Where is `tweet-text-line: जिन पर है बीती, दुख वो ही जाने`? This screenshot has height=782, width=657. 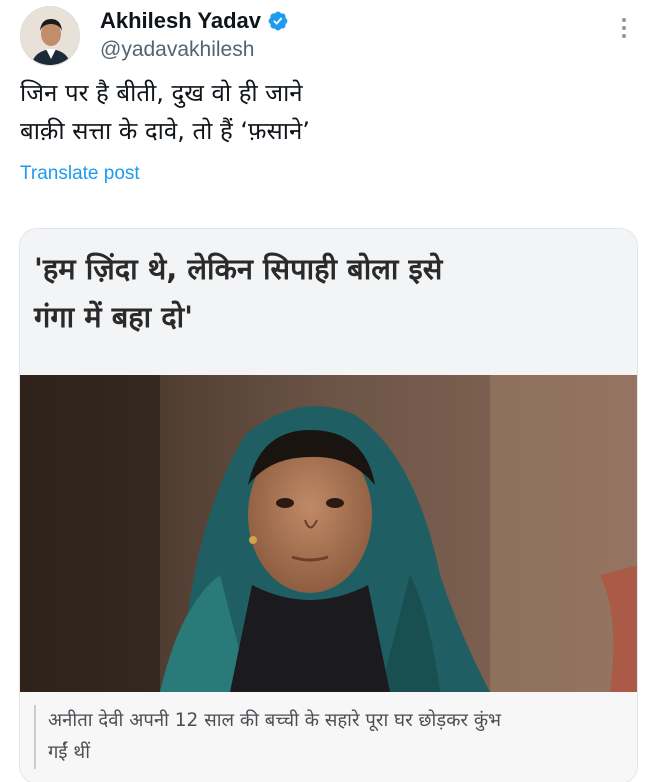
tweet-text-line: जिन पर है बीती, दुख वो ही जाने is located at coordinates (161, 93).